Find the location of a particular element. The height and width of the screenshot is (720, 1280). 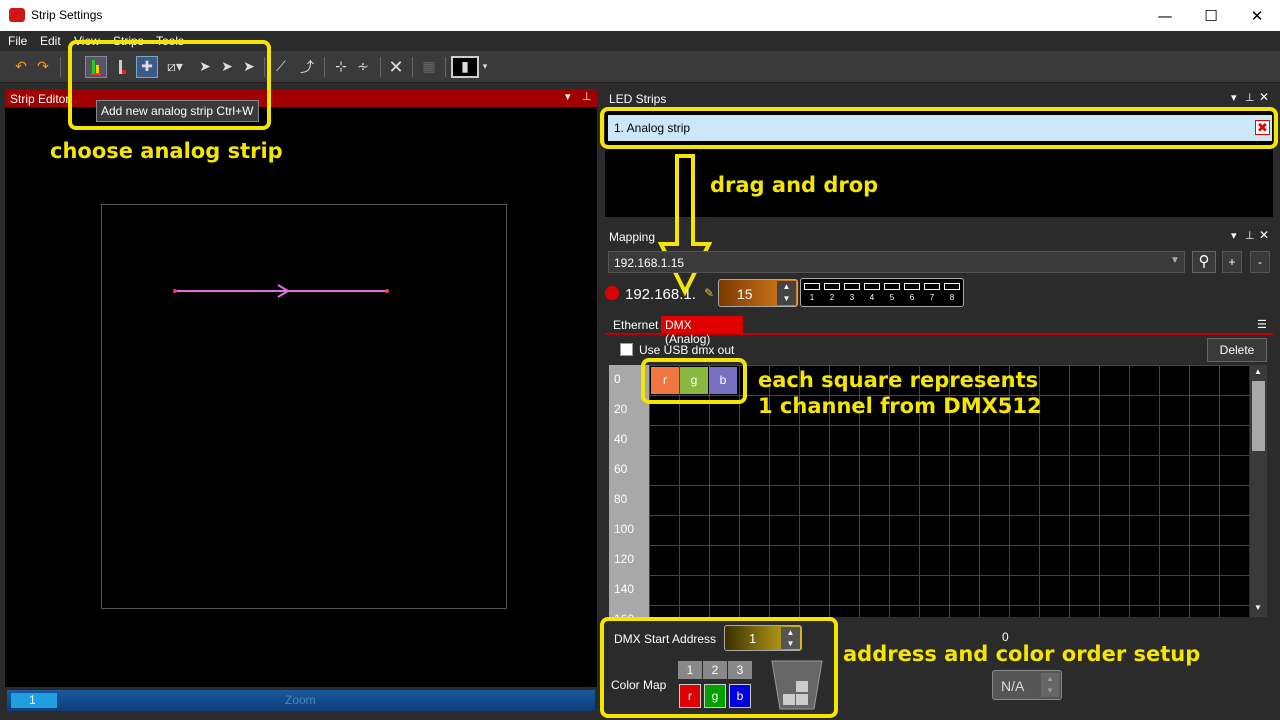

universe-stepper: 15 ▲ ▼ is located at coordinates (758, 293).